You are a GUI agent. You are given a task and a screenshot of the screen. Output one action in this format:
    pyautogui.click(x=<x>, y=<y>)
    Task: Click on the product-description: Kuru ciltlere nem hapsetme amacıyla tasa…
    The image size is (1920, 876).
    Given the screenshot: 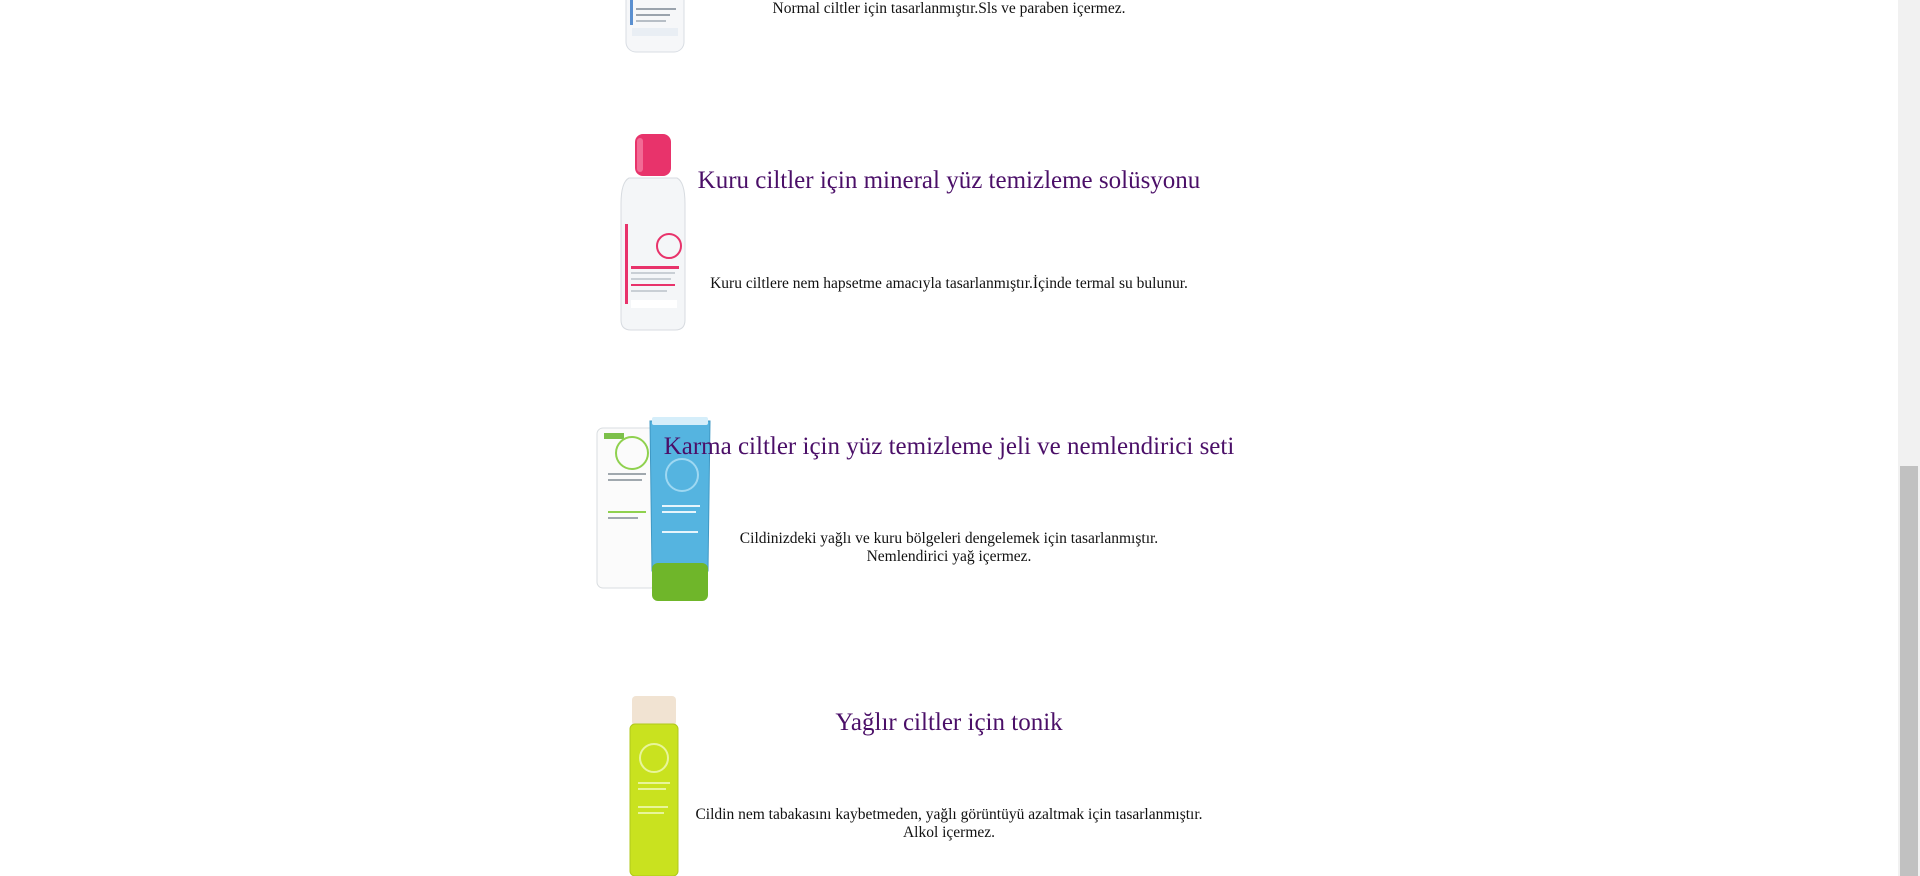 What is the action you would take?
    pyautogui.click(x=949, y=283)
    